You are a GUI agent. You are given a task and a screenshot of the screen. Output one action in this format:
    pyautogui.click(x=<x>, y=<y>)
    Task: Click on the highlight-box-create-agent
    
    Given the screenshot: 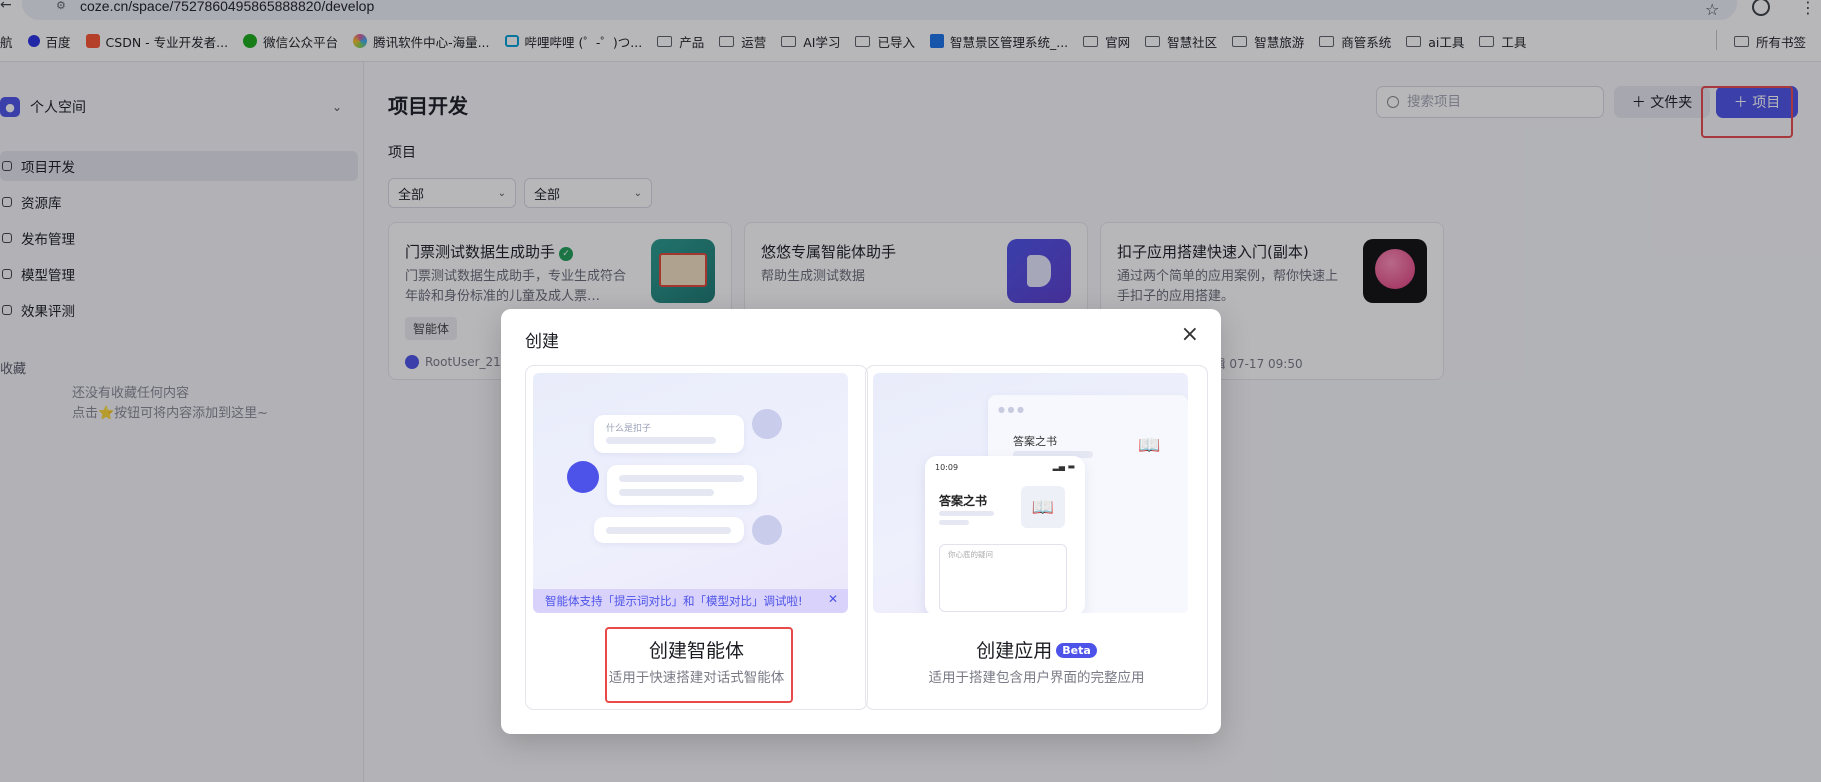 What is the action you would take?
    pyautogui.click(x=699, y=665)
    